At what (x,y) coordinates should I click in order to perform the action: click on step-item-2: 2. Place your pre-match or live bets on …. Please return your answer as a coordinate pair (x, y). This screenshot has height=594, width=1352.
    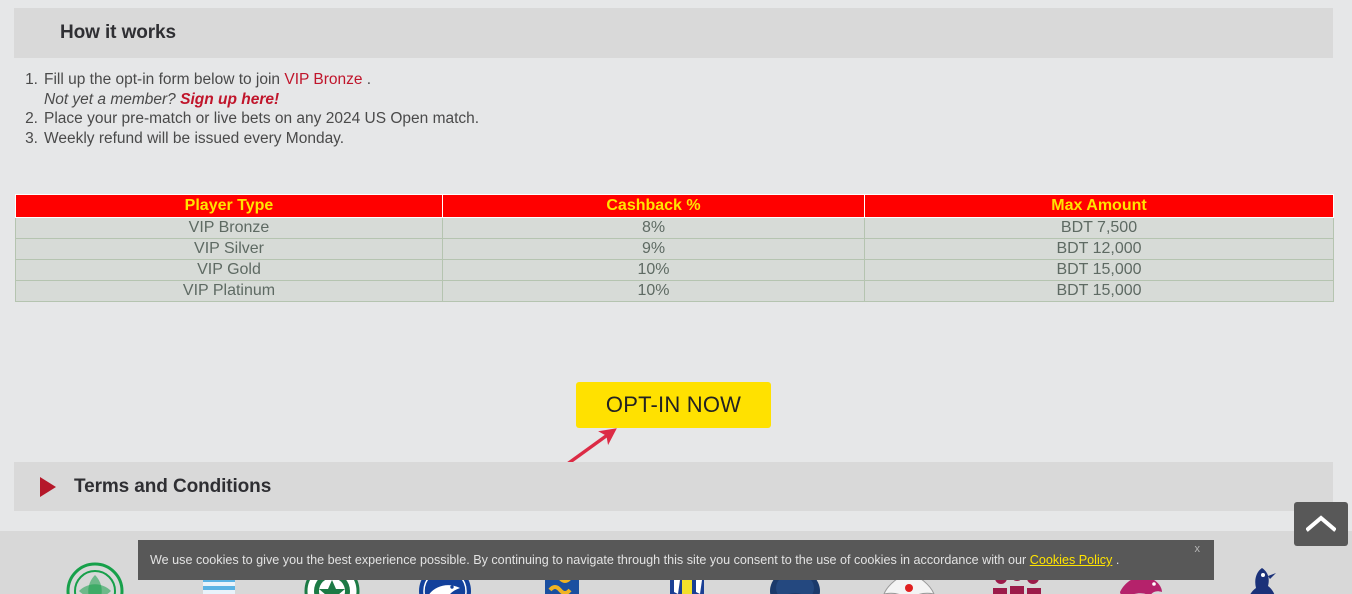
    Looking at the image, I should click on (466, 119).